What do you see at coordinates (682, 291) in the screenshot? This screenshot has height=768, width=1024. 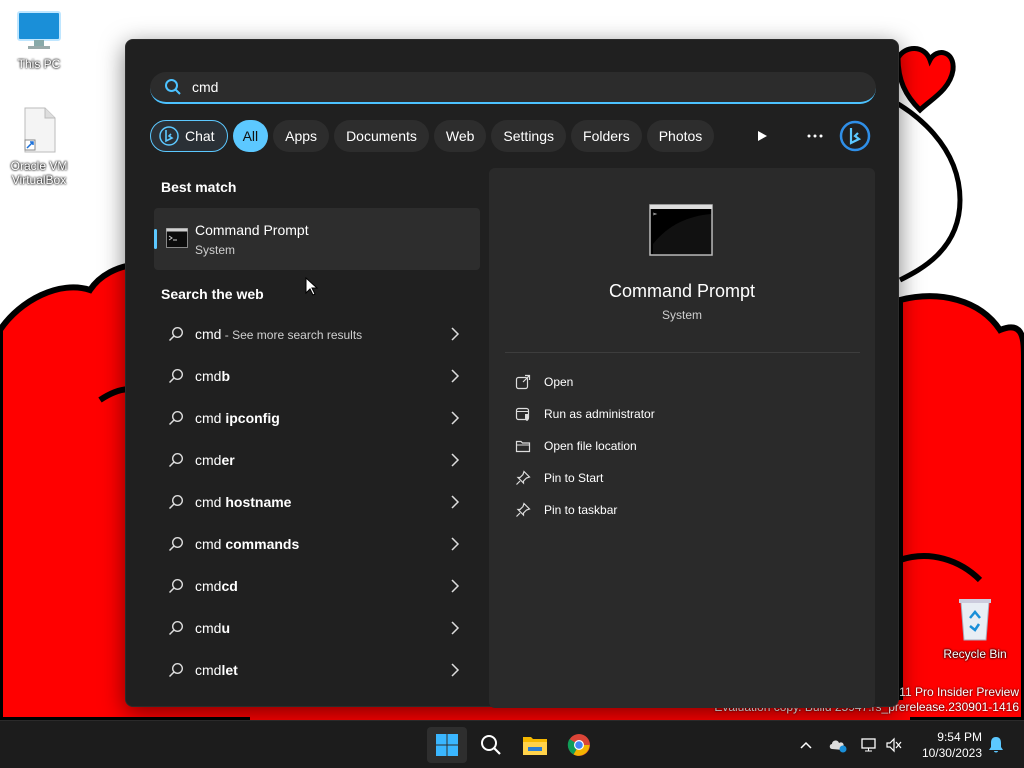 I see `preview-title: Command Prompt` at bounding box center [682, 291].